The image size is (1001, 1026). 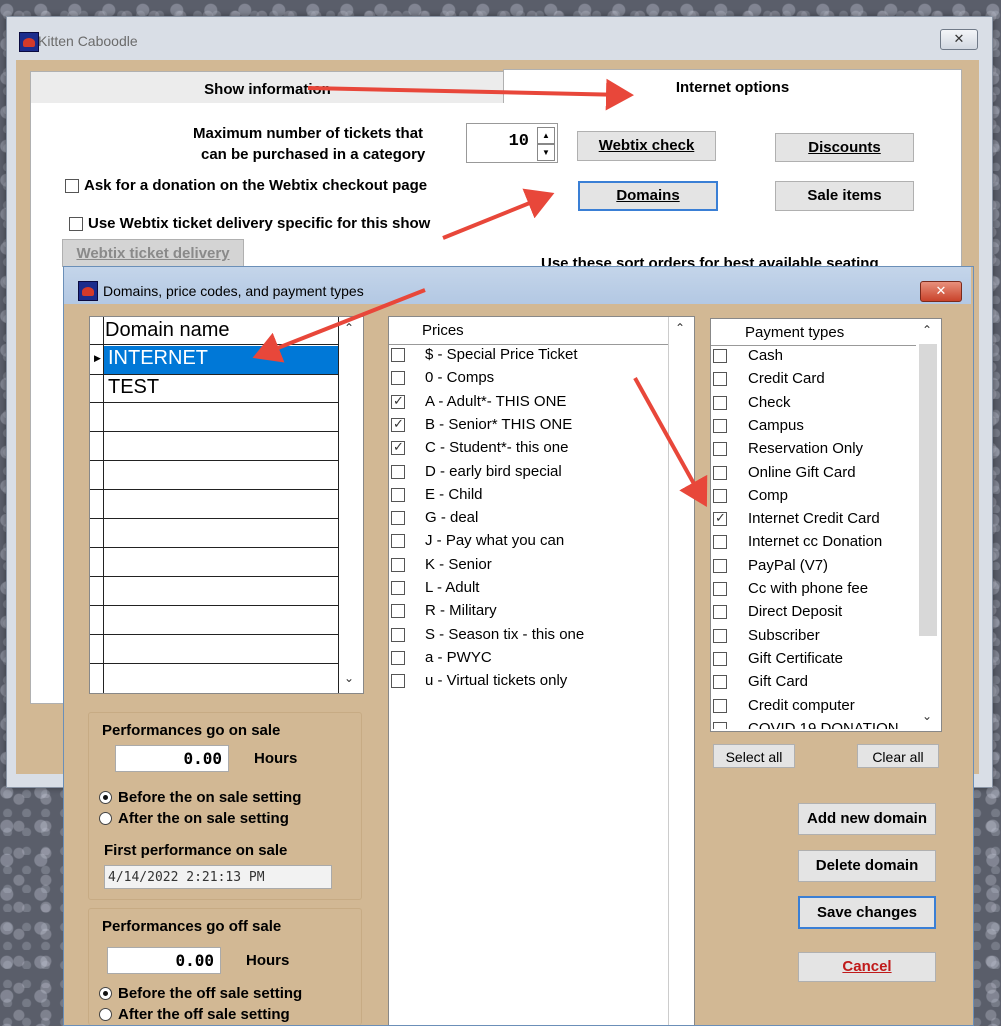 What do you see at coordinates (470, 94) in the screenshot?
I see `arrow-to-internet-tab` at bounding box center [470, 94].